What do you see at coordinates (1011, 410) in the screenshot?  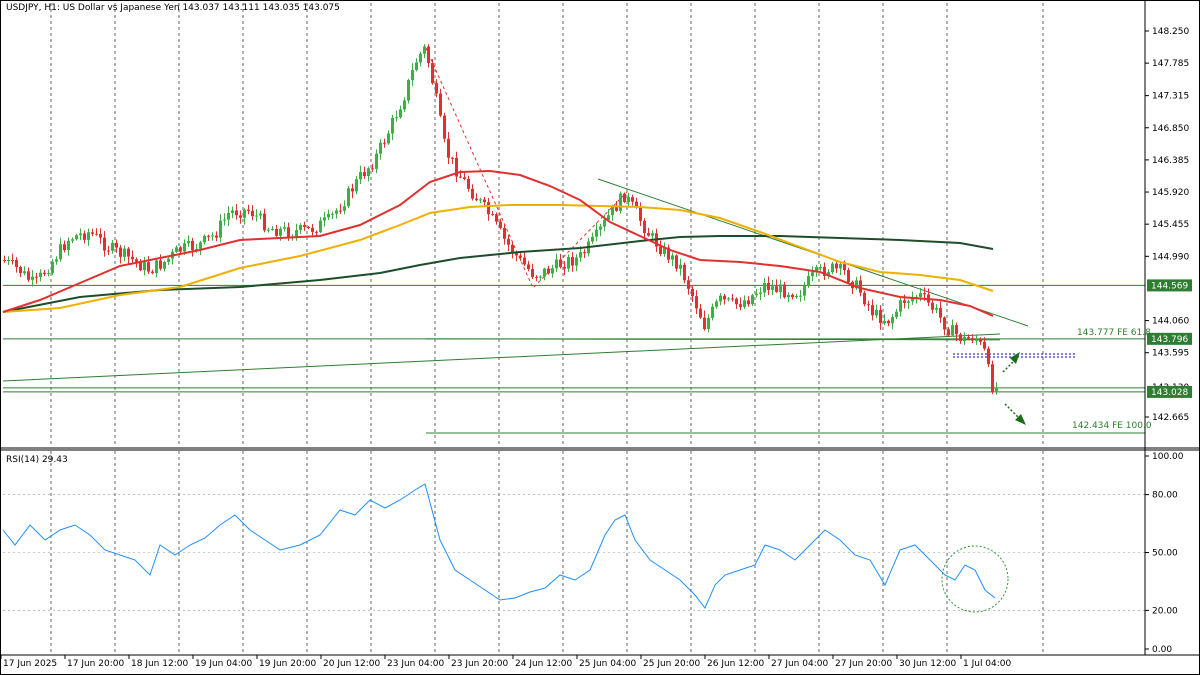 I see `down-arrow-line` at bounding box center [1011, 410].